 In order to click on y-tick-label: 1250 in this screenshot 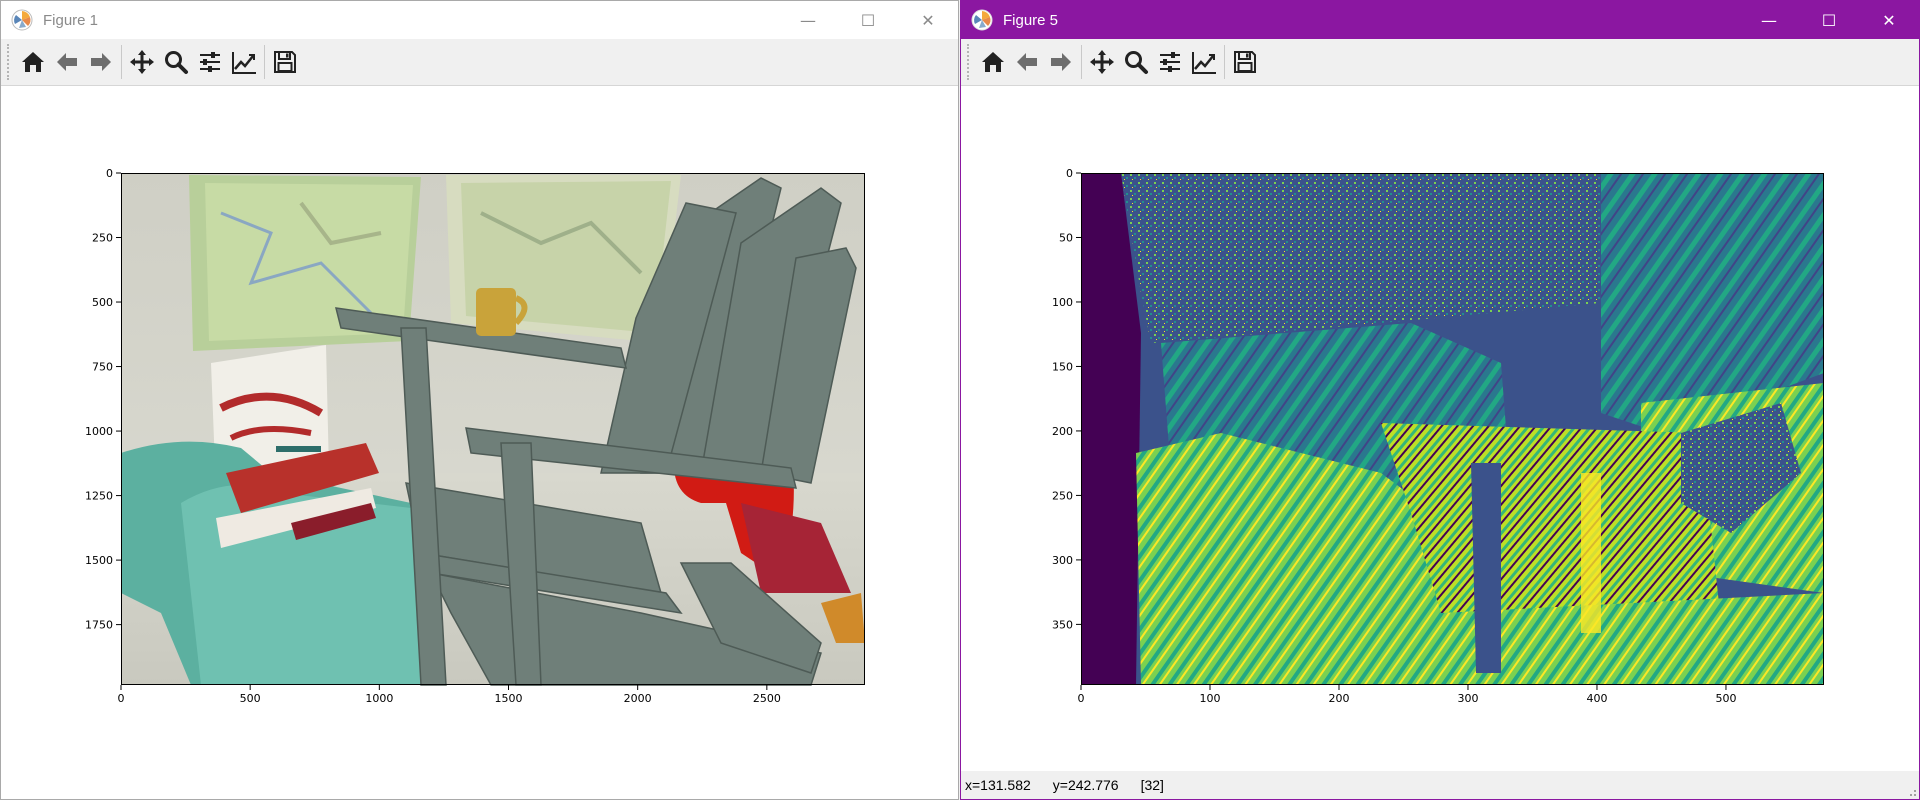, I will do `click(99, 496)`.